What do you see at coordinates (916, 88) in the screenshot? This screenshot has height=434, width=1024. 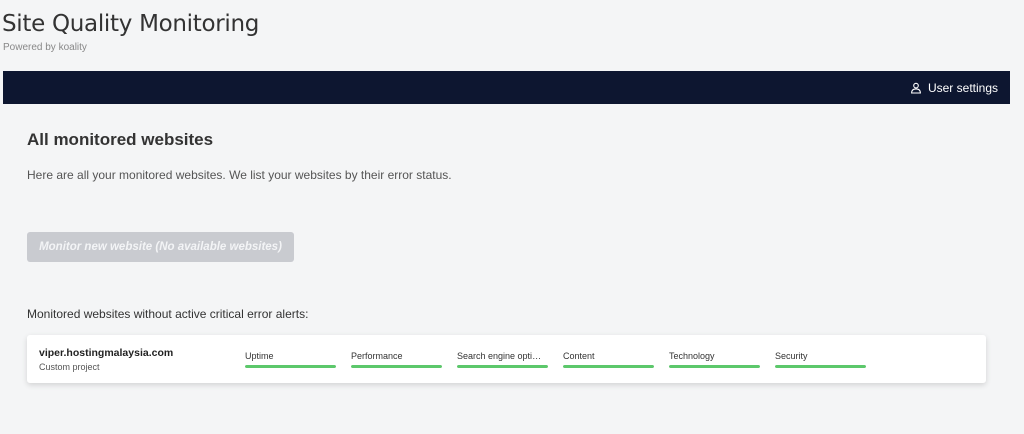 I see `user-icon` at bounding box center [916, 88].